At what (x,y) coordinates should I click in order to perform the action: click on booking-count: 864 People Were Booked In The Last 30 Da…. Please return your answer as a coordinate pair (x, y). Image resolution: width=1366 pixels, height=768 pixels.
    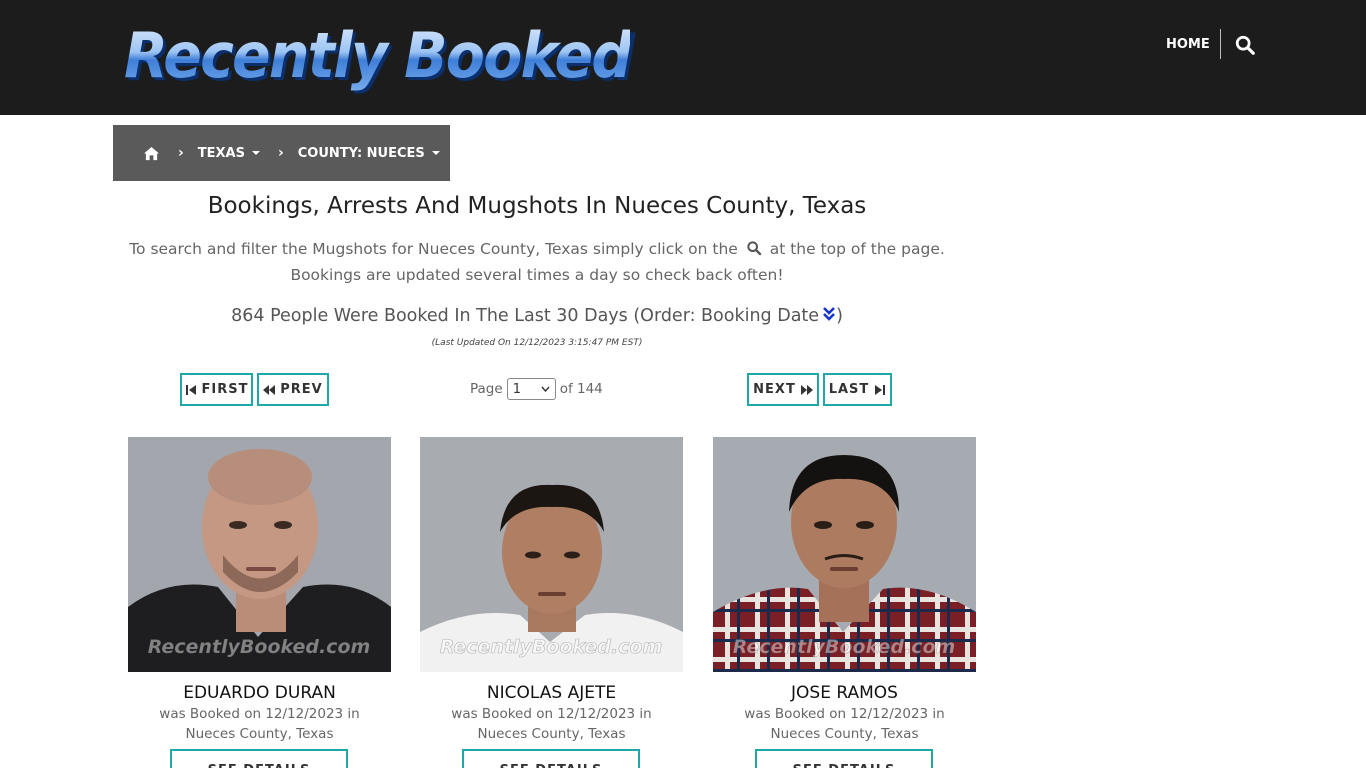
    Looking at the image, I should click on (537, 316).